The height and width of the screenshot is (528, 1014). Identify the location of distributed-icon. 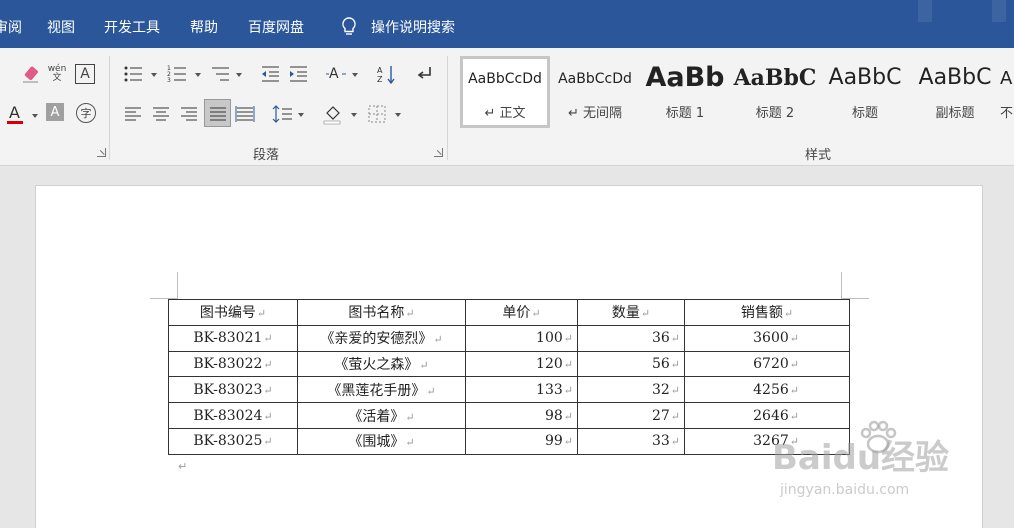
(245, 114).